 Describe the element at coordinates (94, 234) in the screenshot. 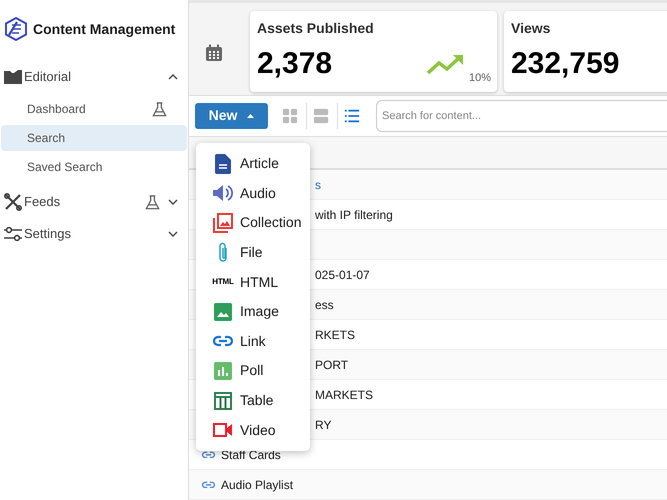

I see `nav-group: Settings` at that location.